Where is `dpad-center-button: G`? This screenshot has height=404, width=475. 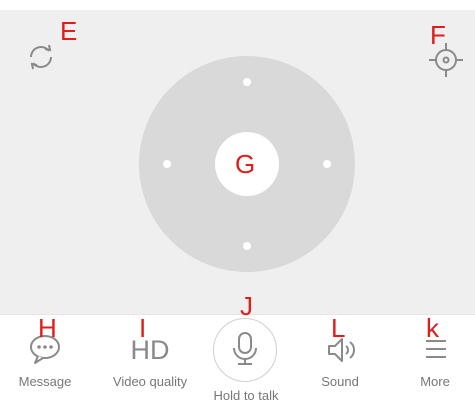
dpad-center-button: G is located at coordinates (247, 164).